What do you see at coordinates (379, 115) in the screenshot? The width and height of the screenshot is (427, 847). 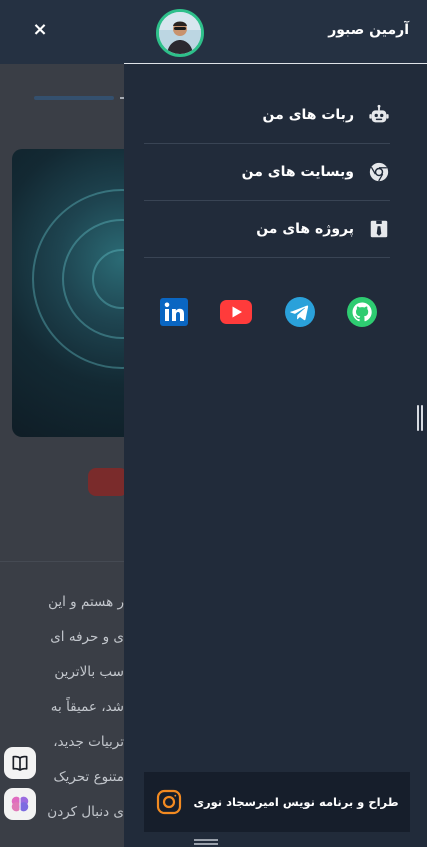 I see `robot-icon` at bounding box center [379, 115].